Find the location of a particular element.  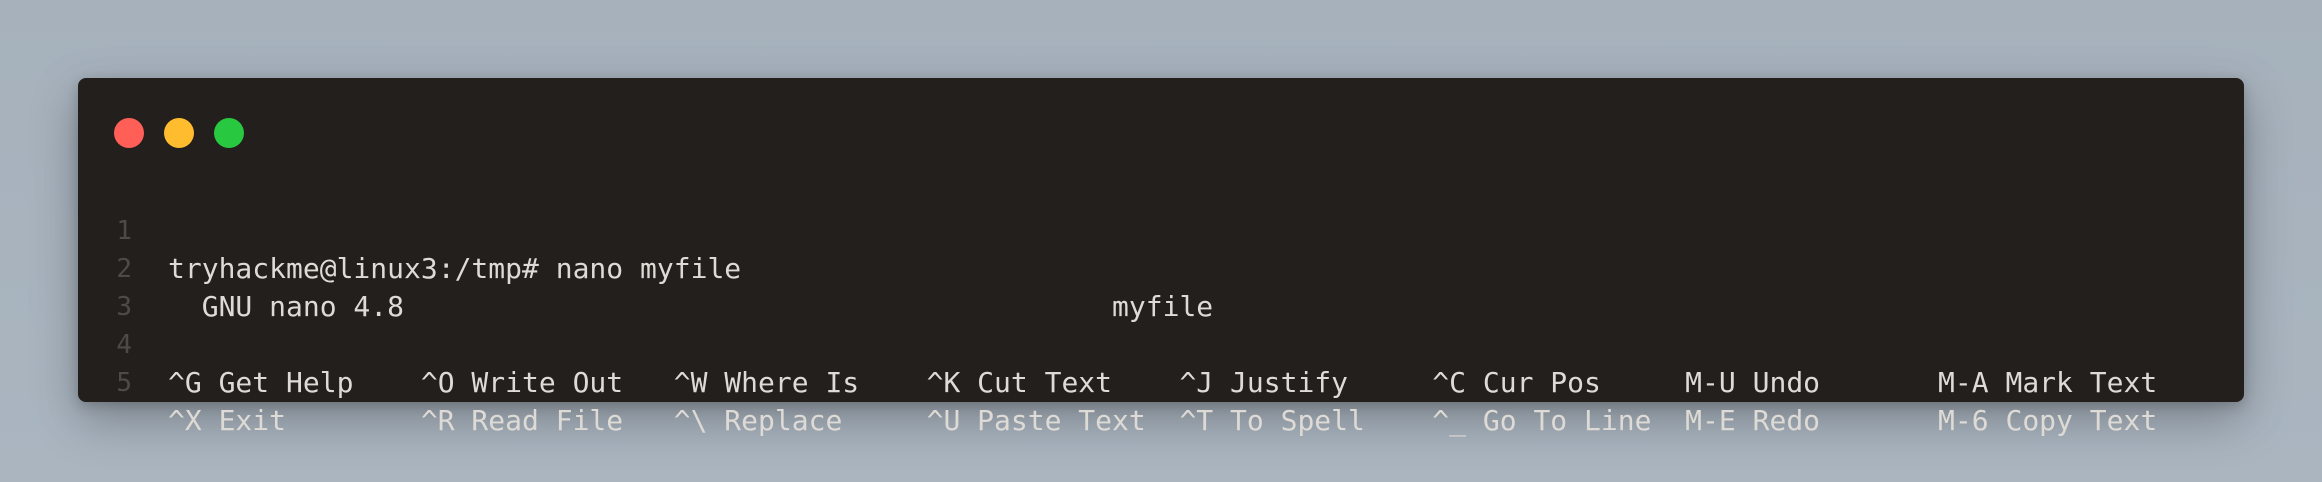

maximize-button is located at coordinates (229, 133).